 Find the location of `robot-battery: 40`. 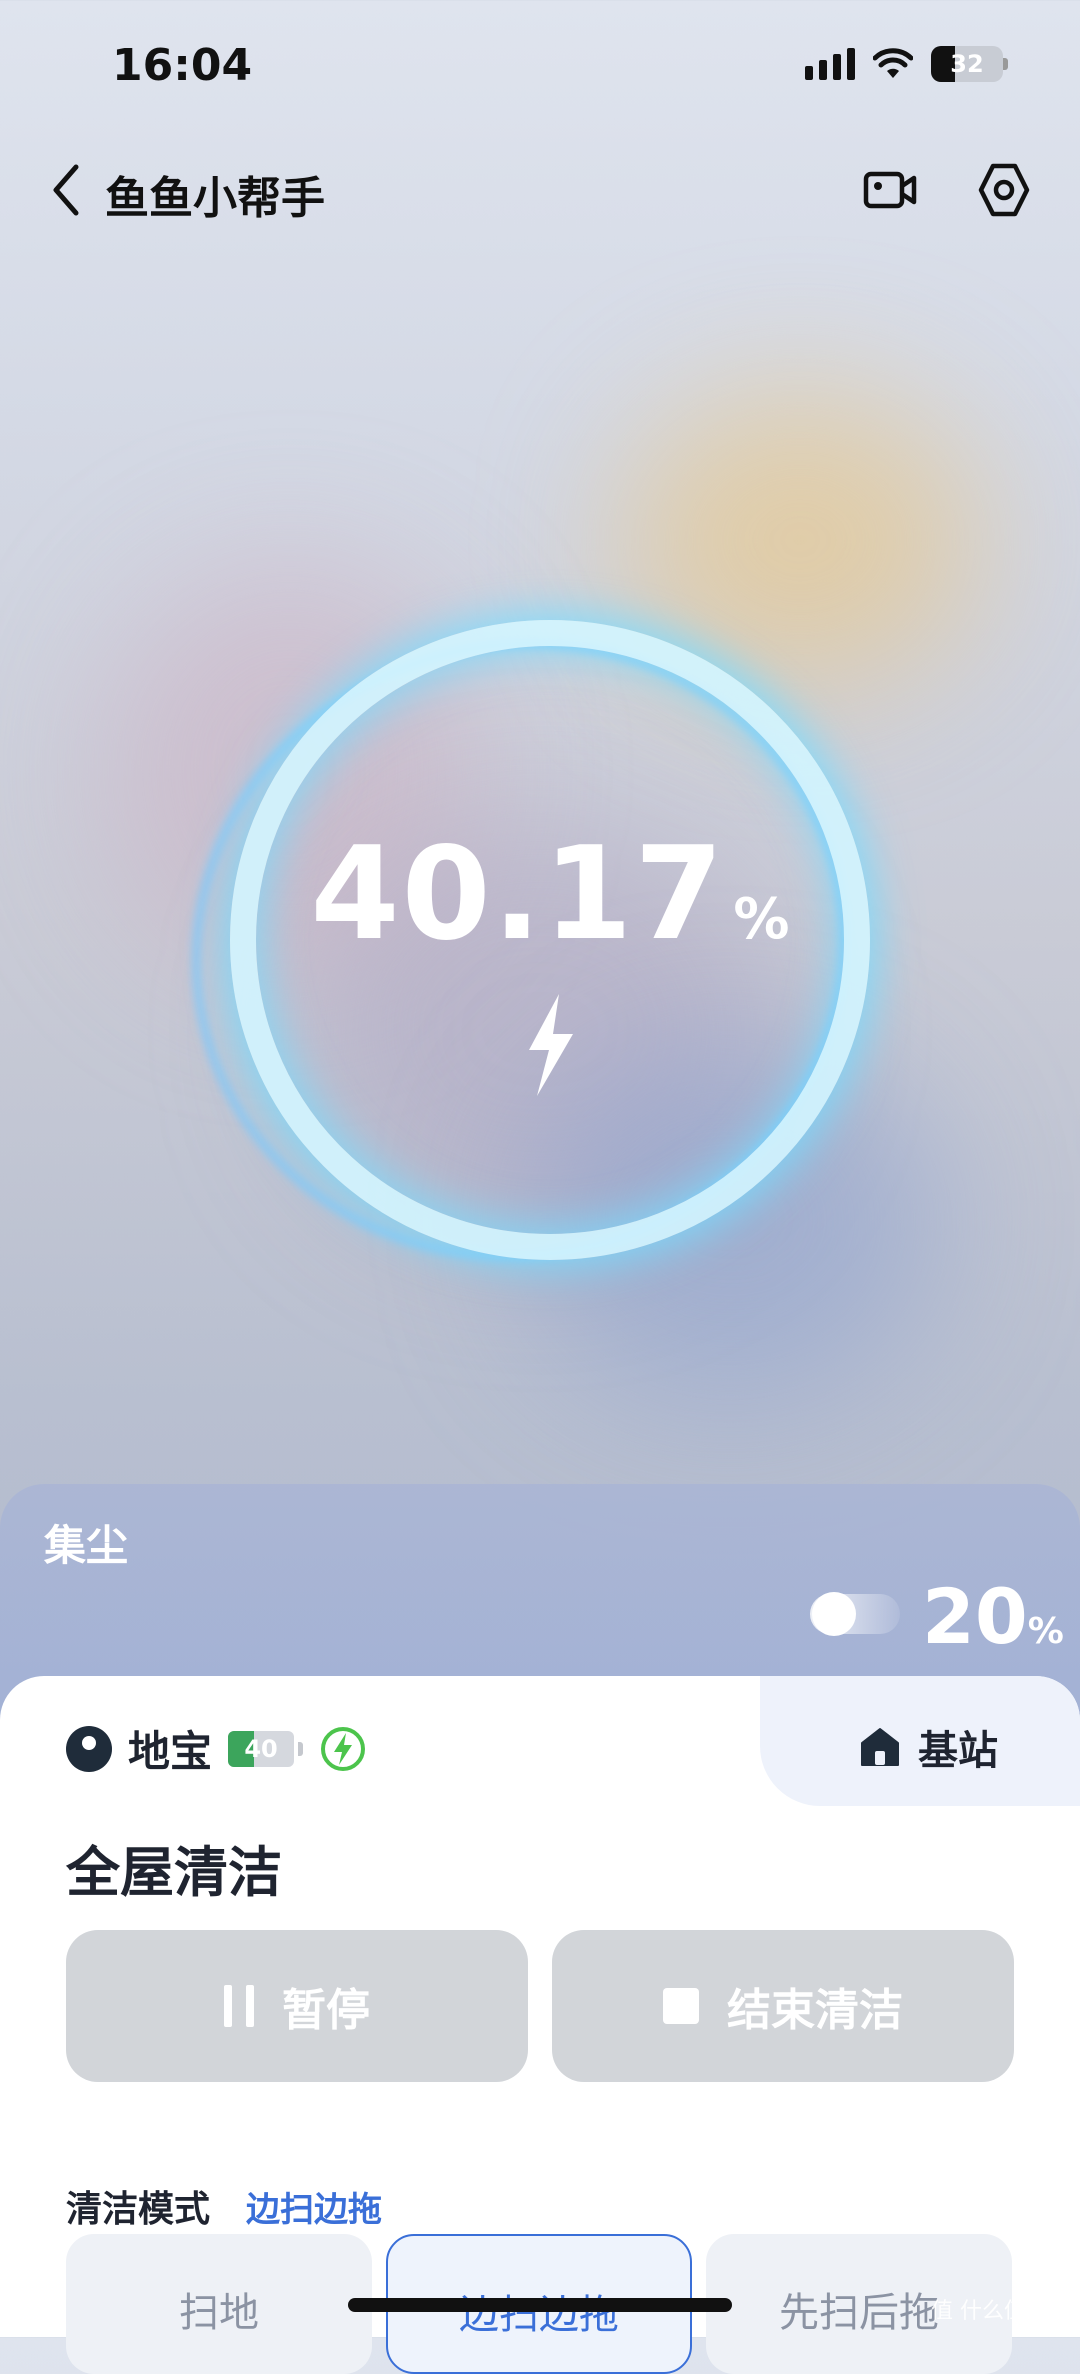

robot-battery: 40 is located at coordinates (261, 1748).